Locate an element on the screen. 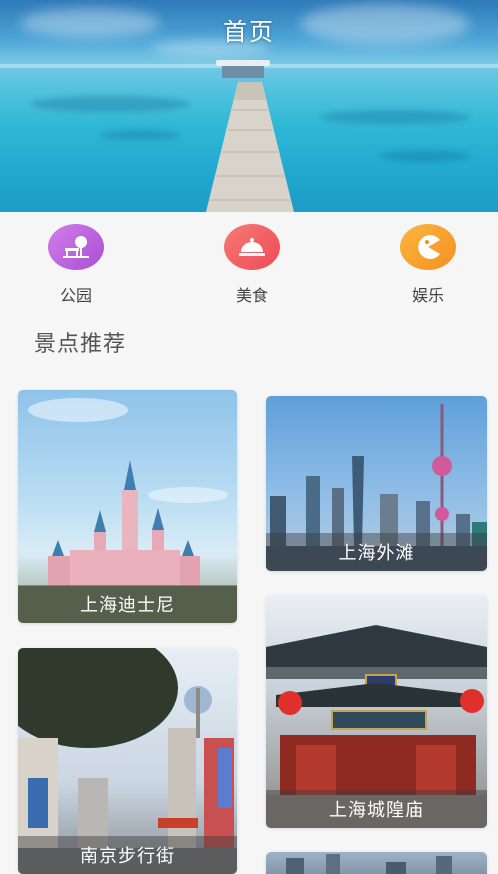  category-park: 公园 is located at coordinates (76, 263).